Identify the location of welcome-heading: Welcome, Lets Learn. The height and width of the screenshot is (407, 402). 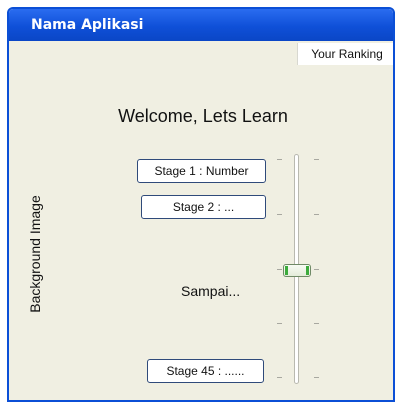
(203, 116).